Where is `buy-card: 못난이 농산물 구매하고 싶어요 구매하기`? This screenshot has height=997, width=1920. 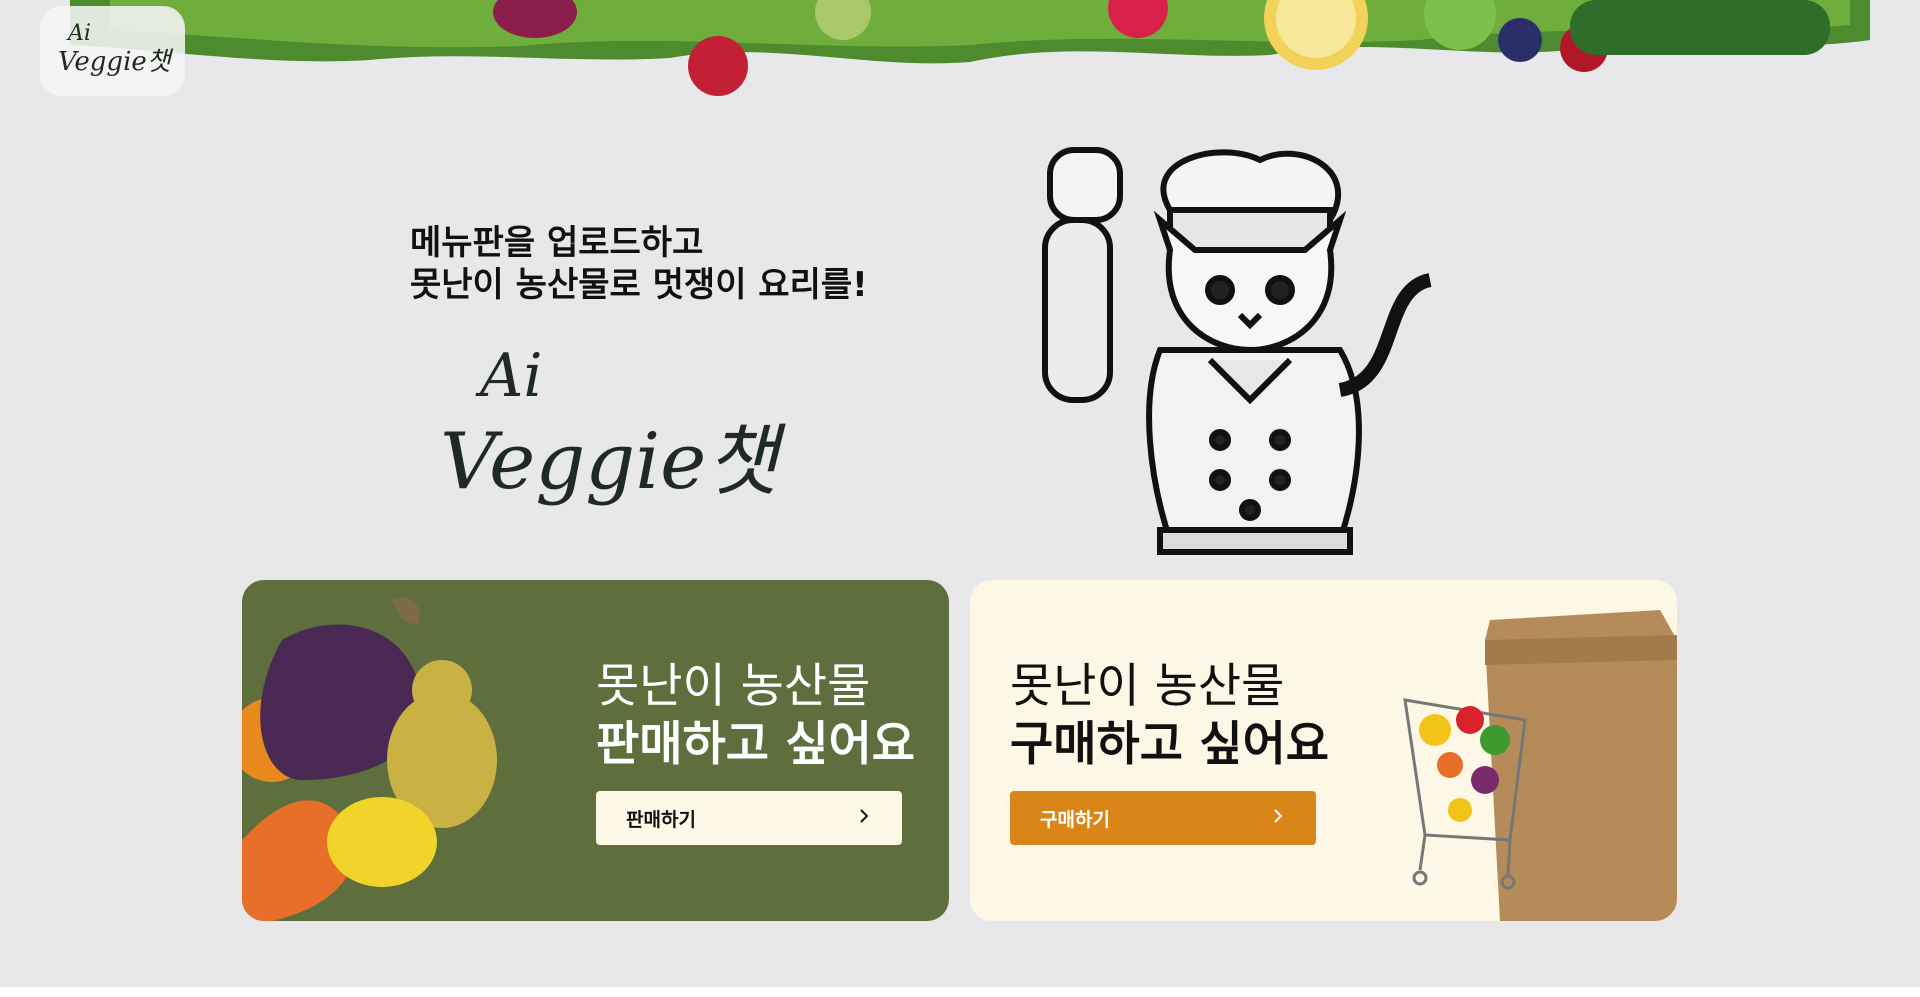 buy-card: 못난이 농산물 구매하고 싶어요 구매하기 is located at coordinates (1323, 750).